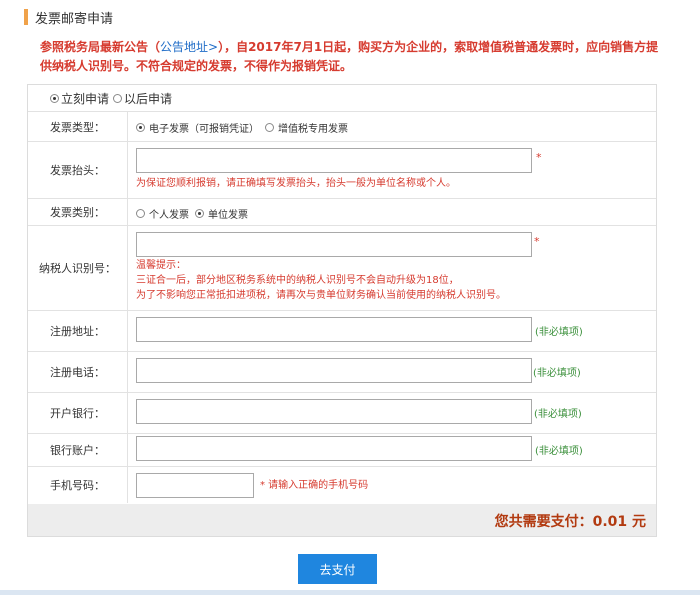 The height and width of the screenshot is (595, 700). Describe the element at coordinates (78, 331) in the screenshot. I see `reg-address-label: 注册地址：` at that location.